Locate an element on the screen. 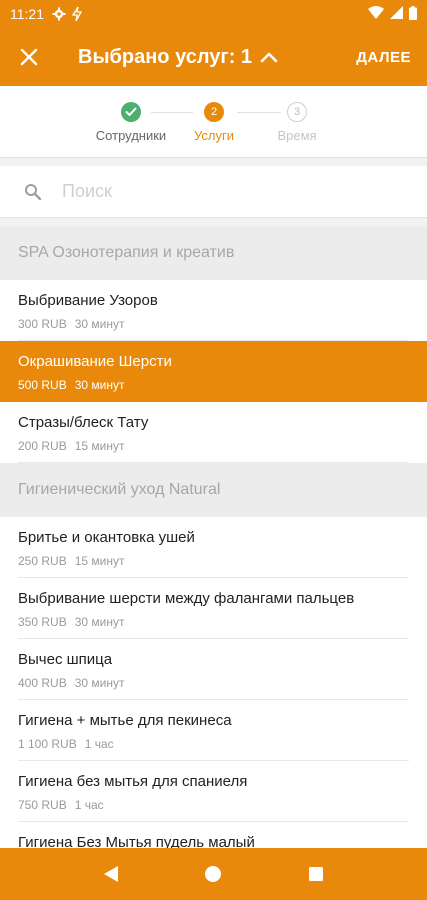 The height and width of the screenshot is (900, 427). service-price: 1 100 RUB is located at coordinates (47, 744).